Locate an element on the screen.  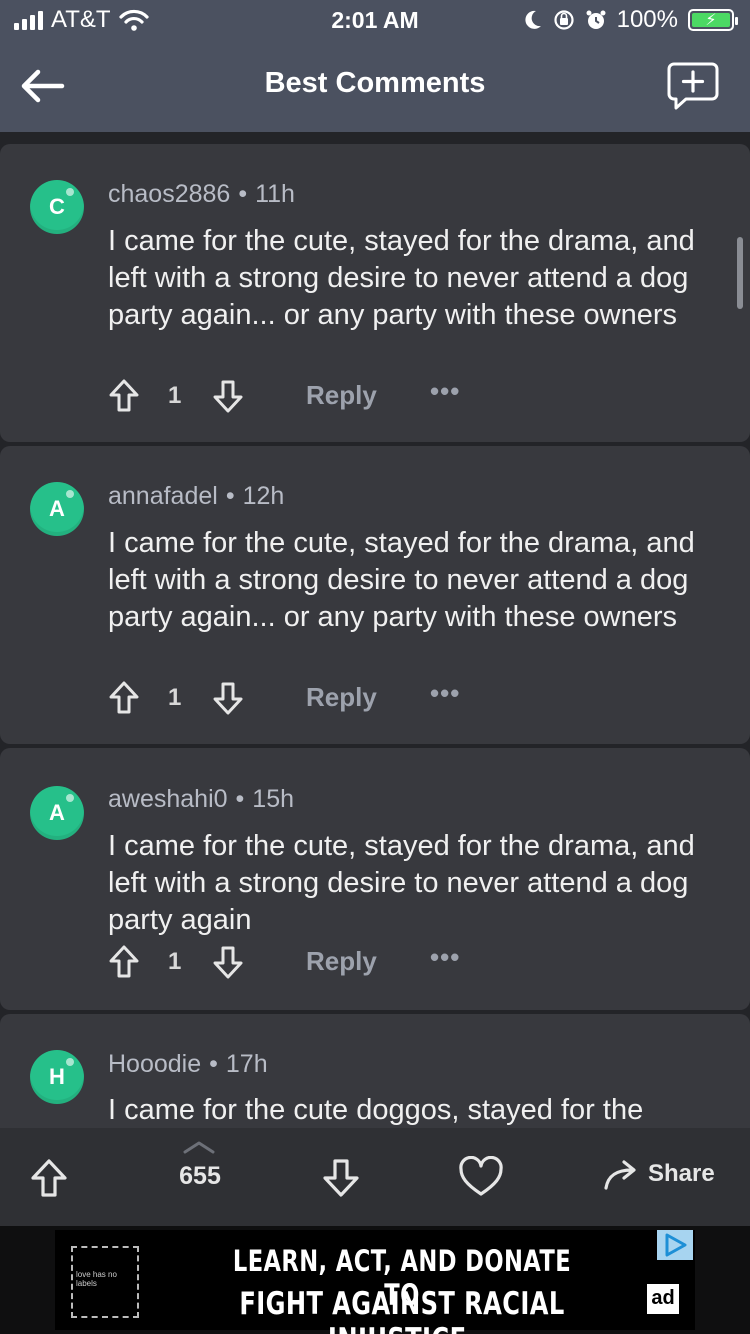
comment-age: 11h is located at coordinates (275, 194).